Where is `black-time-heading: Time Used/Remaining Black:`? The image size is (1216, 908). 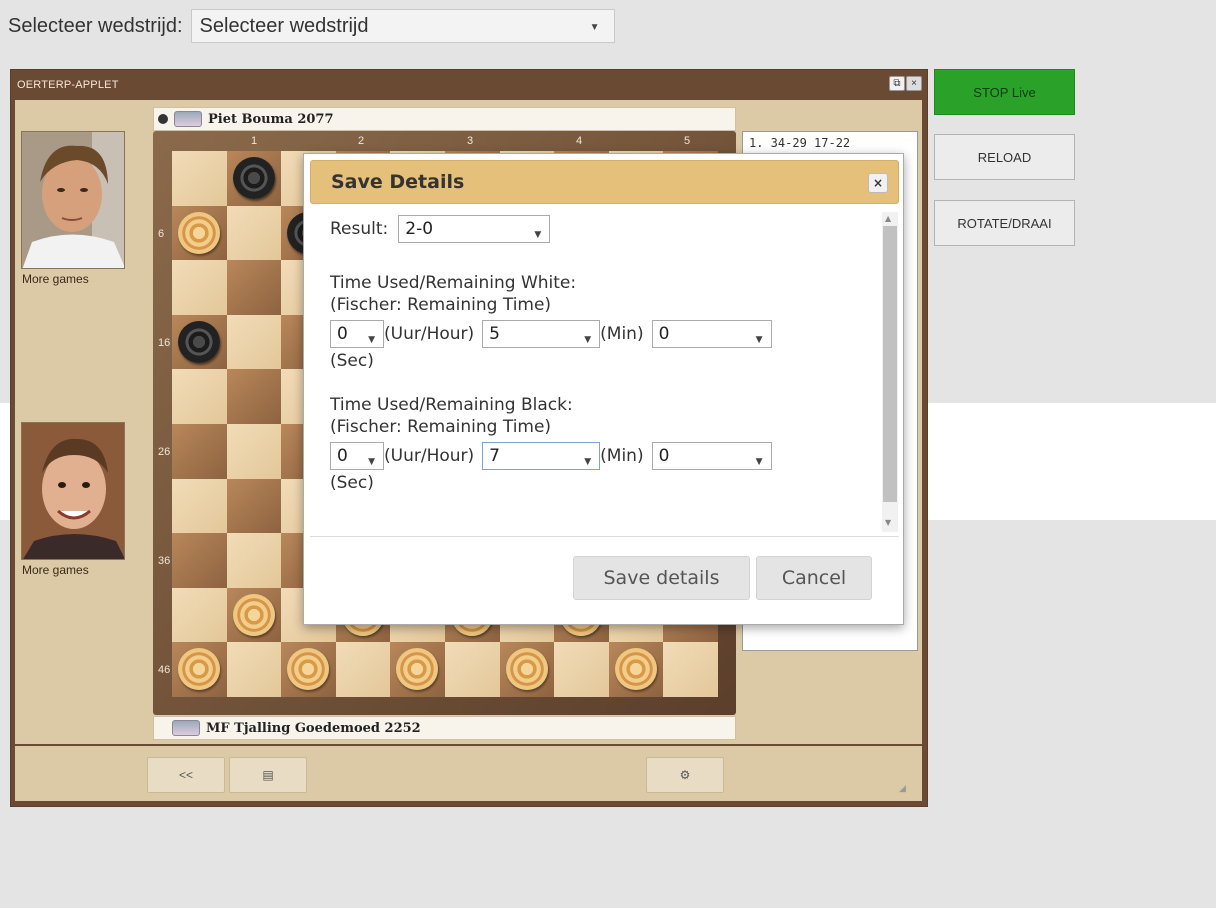 black-time-heading: Time Used/Remaining Black: is located at coordinates (451, 405).